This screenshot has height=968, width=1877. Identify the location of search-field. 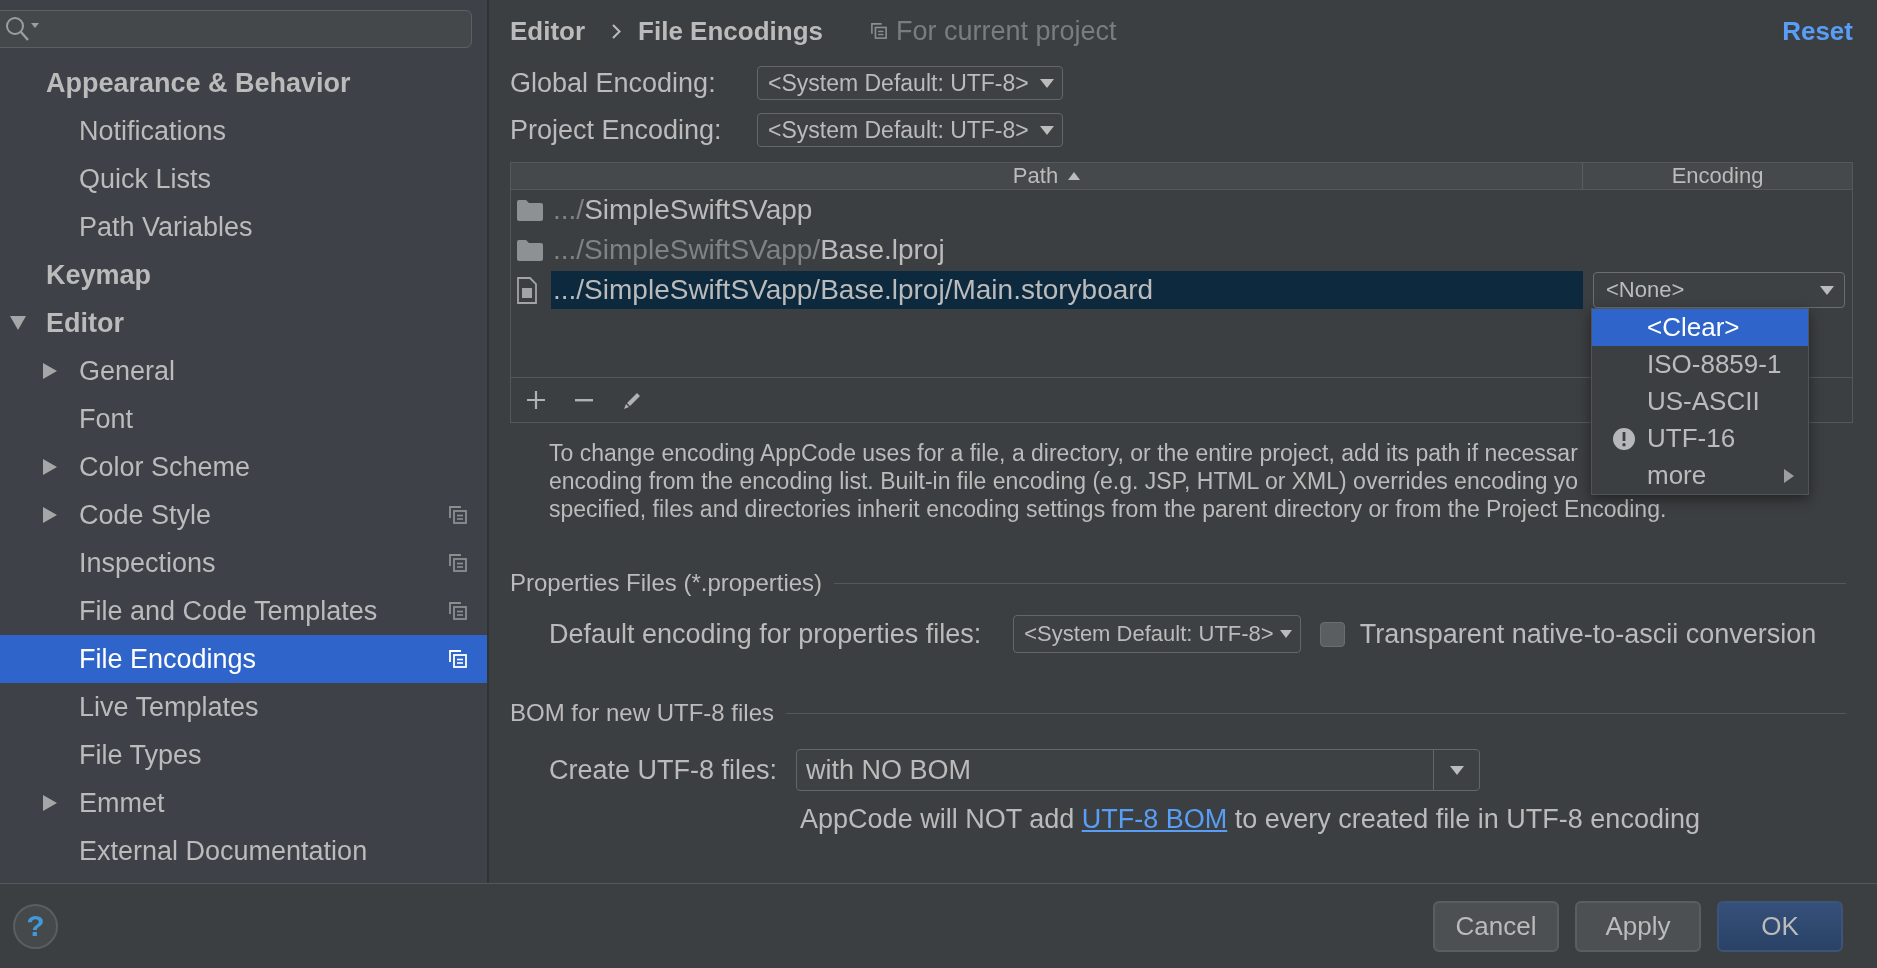
(236, 29).